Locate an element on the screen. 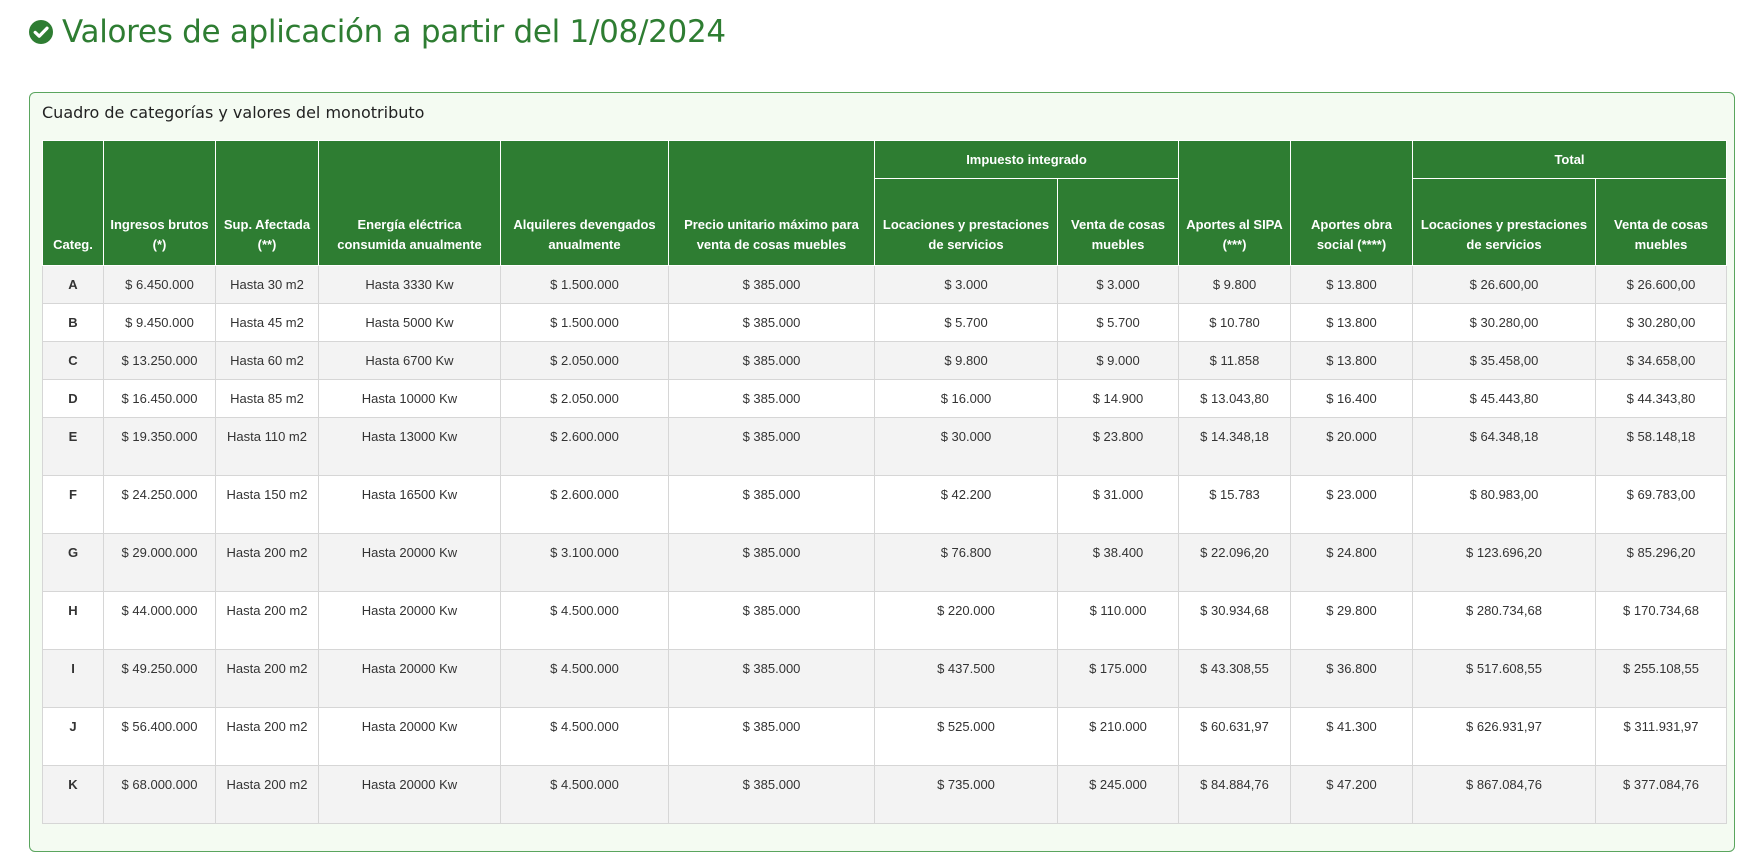 This screenshot has height=852, width=1739. header-impuesto-locaciones: Locaciones y prestaciones de servicios is located at coordinates (966, 222).